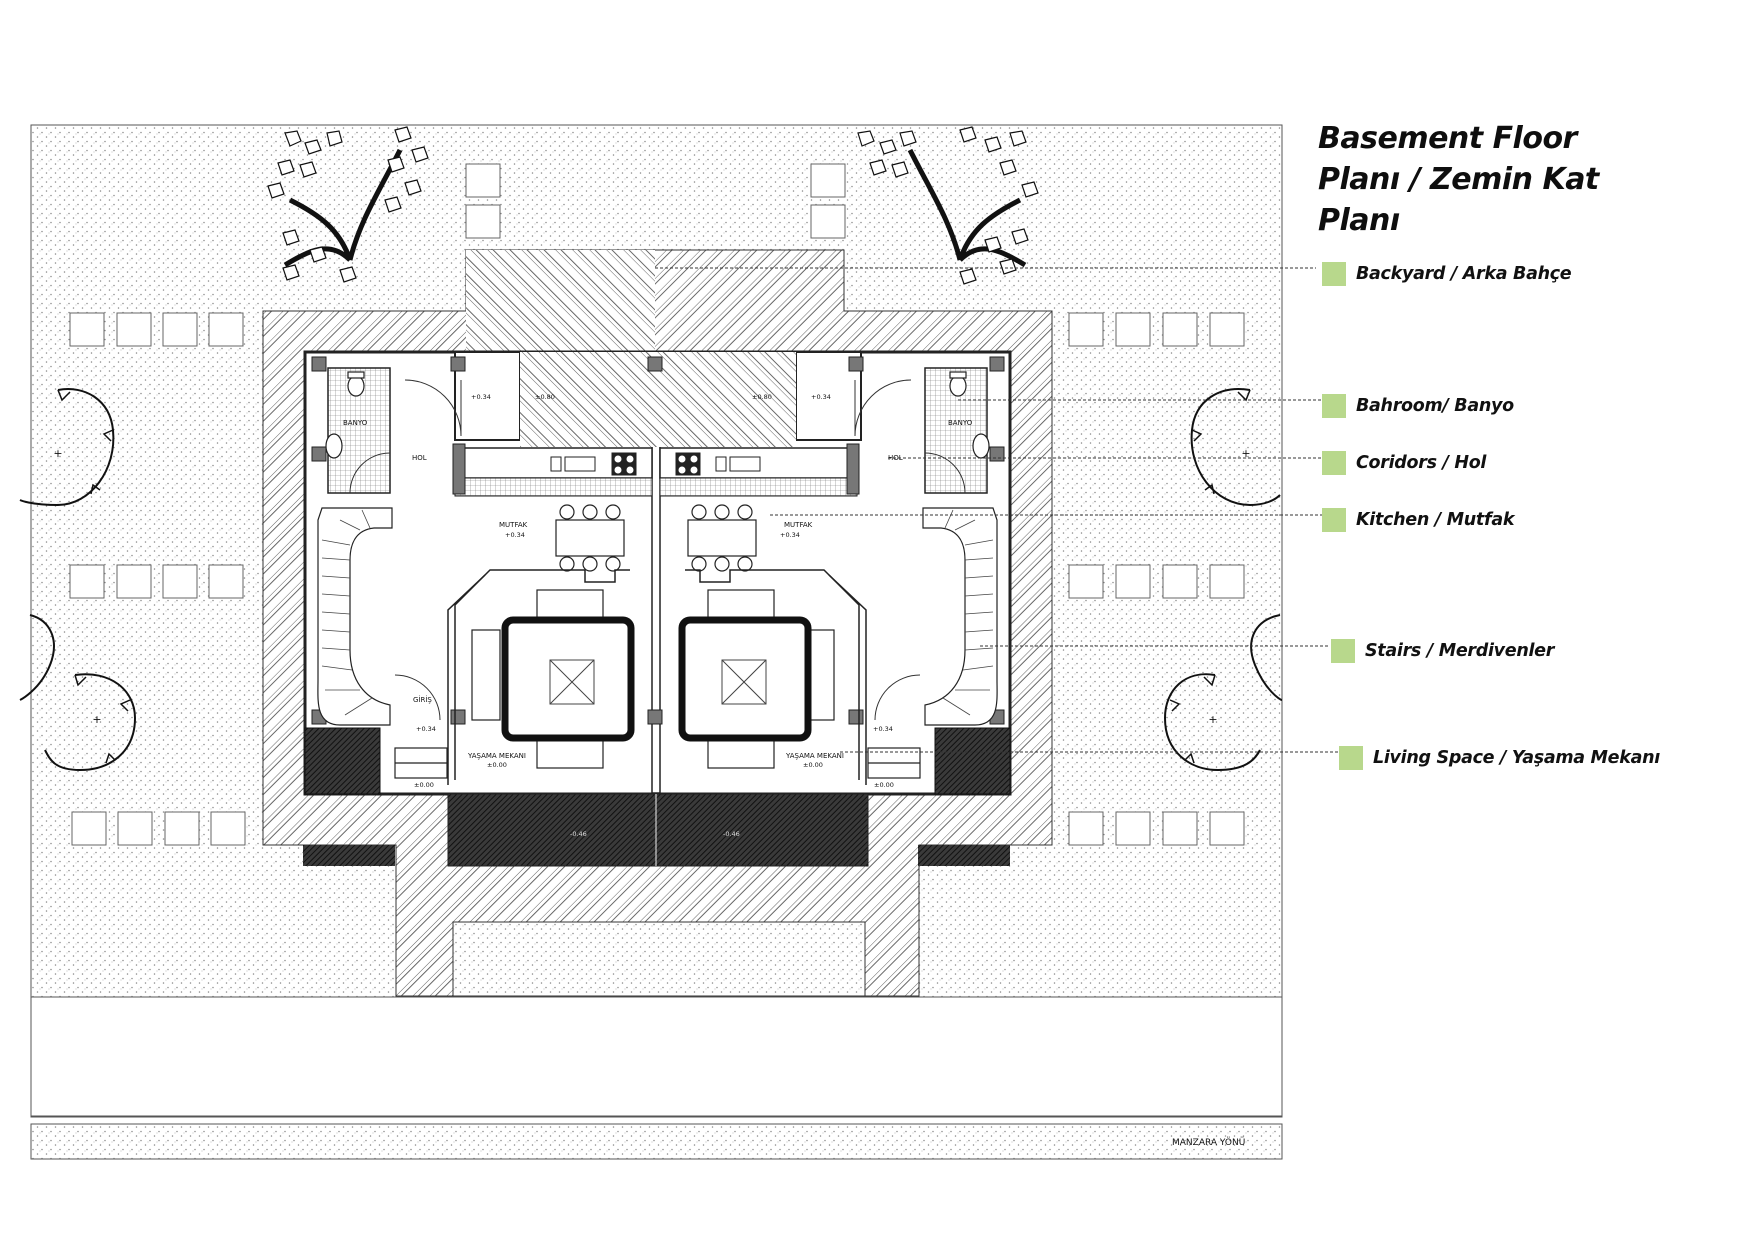 This screenshot has width=1754, height=1240. What do you see at coordinates (419, 458) in the screenshot?
I see `room-label-hol-left: HOL` at bounding box center [419, 458].